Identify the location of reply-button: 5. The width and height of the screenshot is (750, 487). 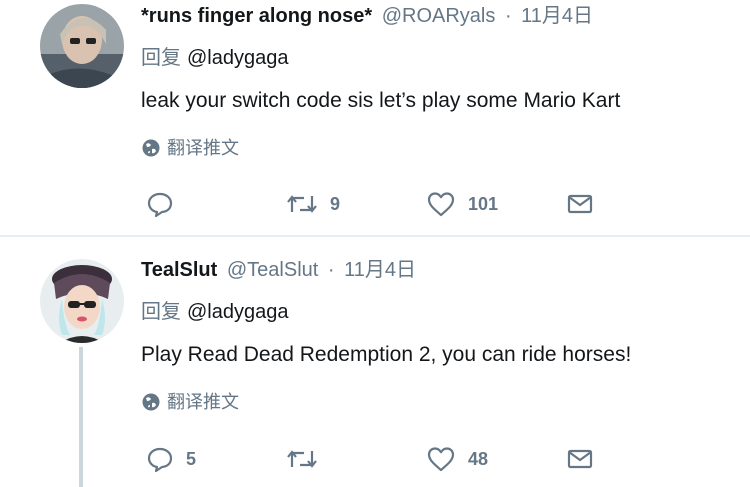
(171, 459).